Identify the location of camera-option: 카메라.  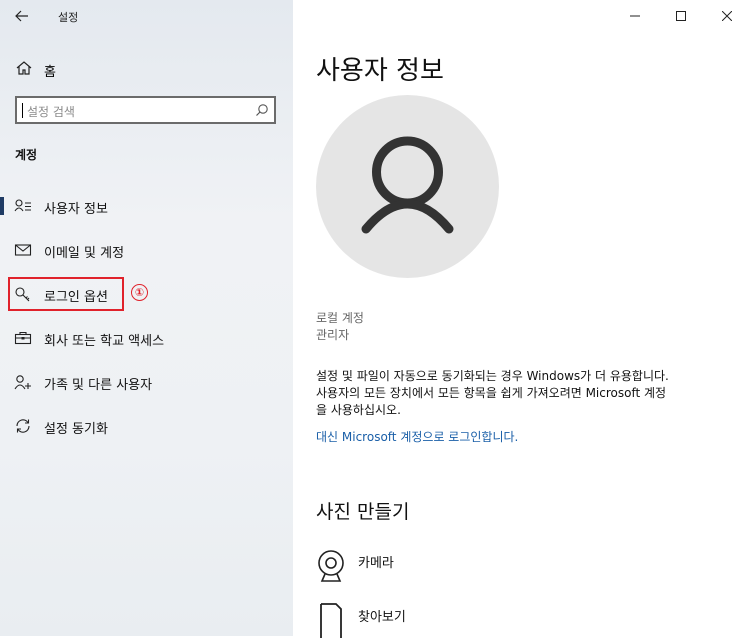
(466, 568).